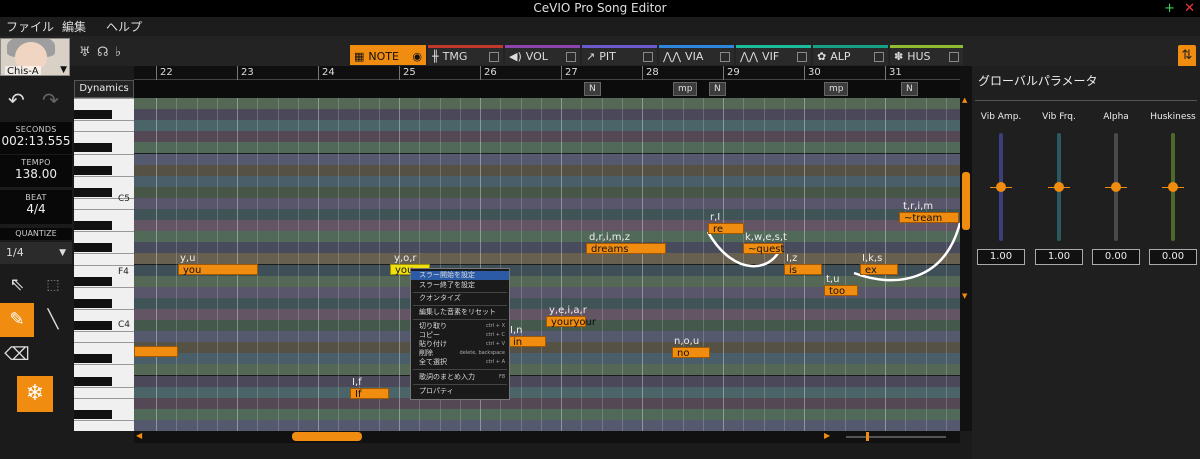 This screenshot has height=459, width=1200. What do you see at coordinates (542, 55) in the screenshot?
I see `tab-volume: ◀) VOL` at bounding box center [542, 55].